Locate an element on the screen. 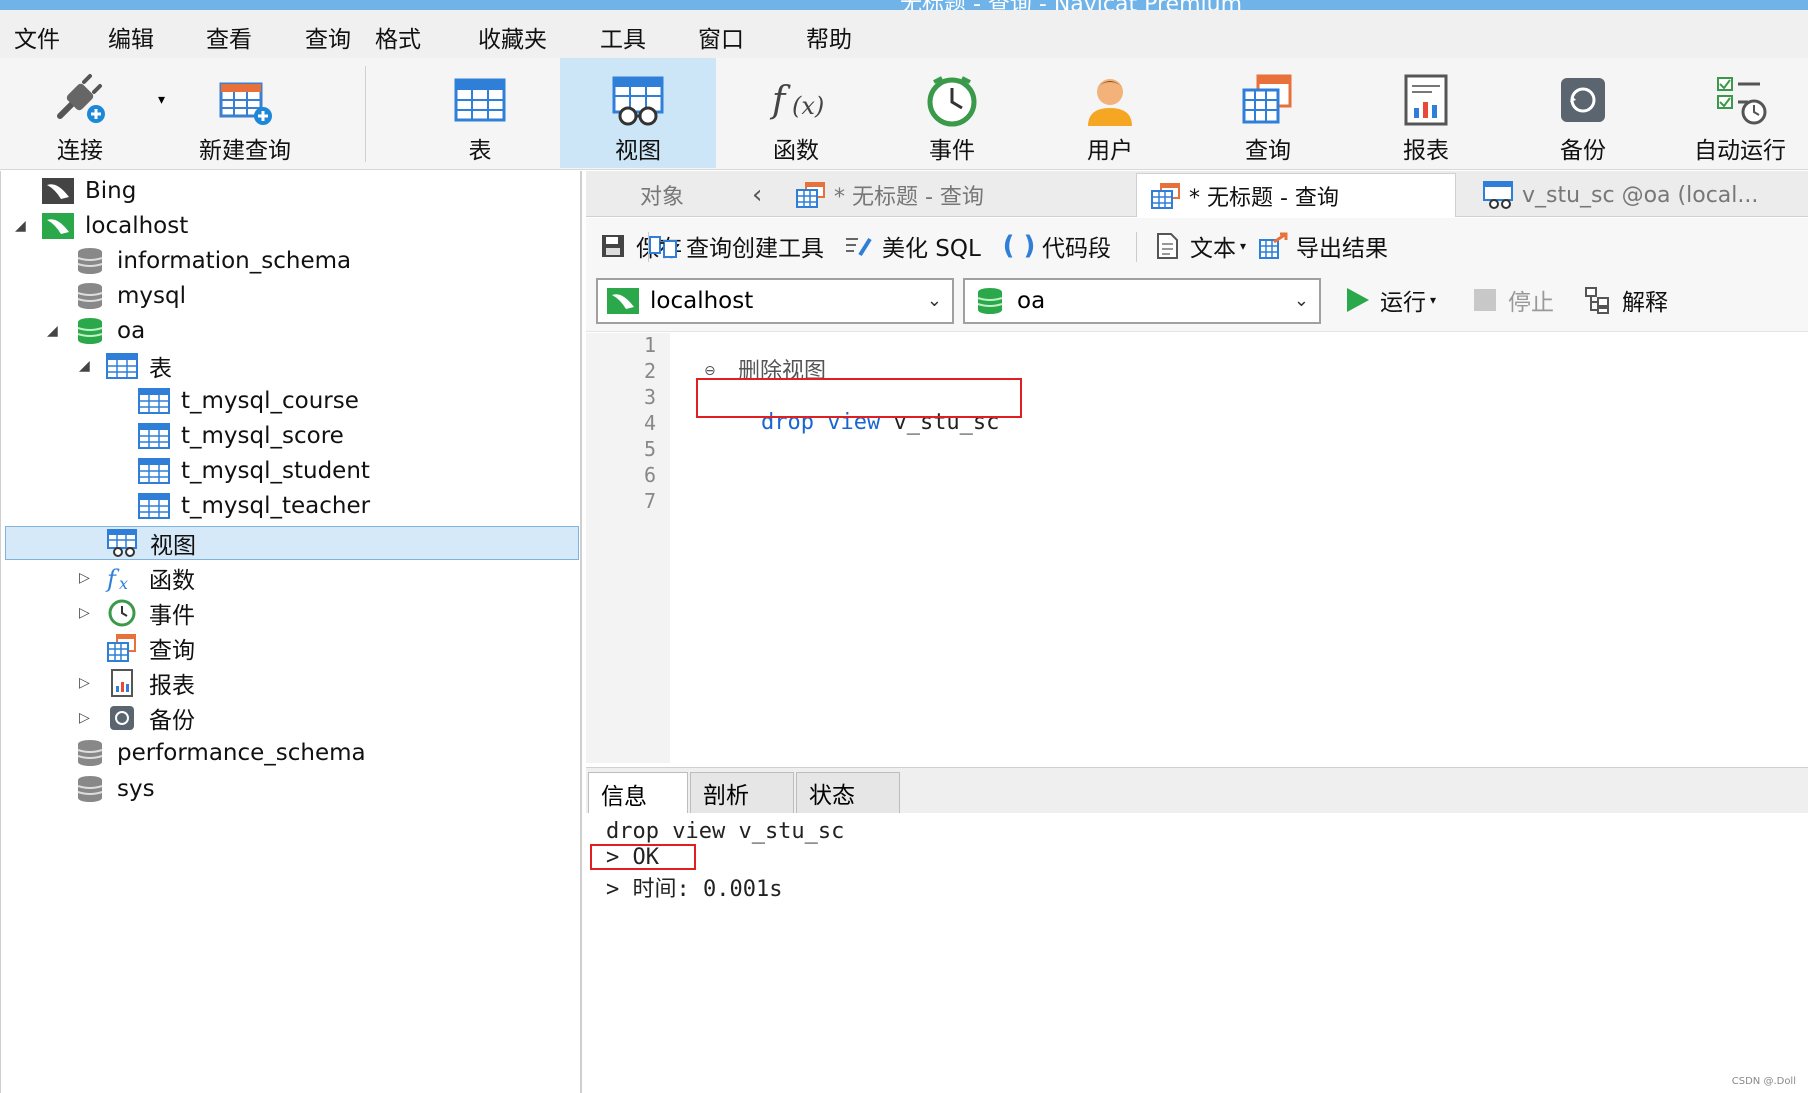 The image size is (1808, 1093). backup-button: 备份 is located at coordinates (1583, 113).